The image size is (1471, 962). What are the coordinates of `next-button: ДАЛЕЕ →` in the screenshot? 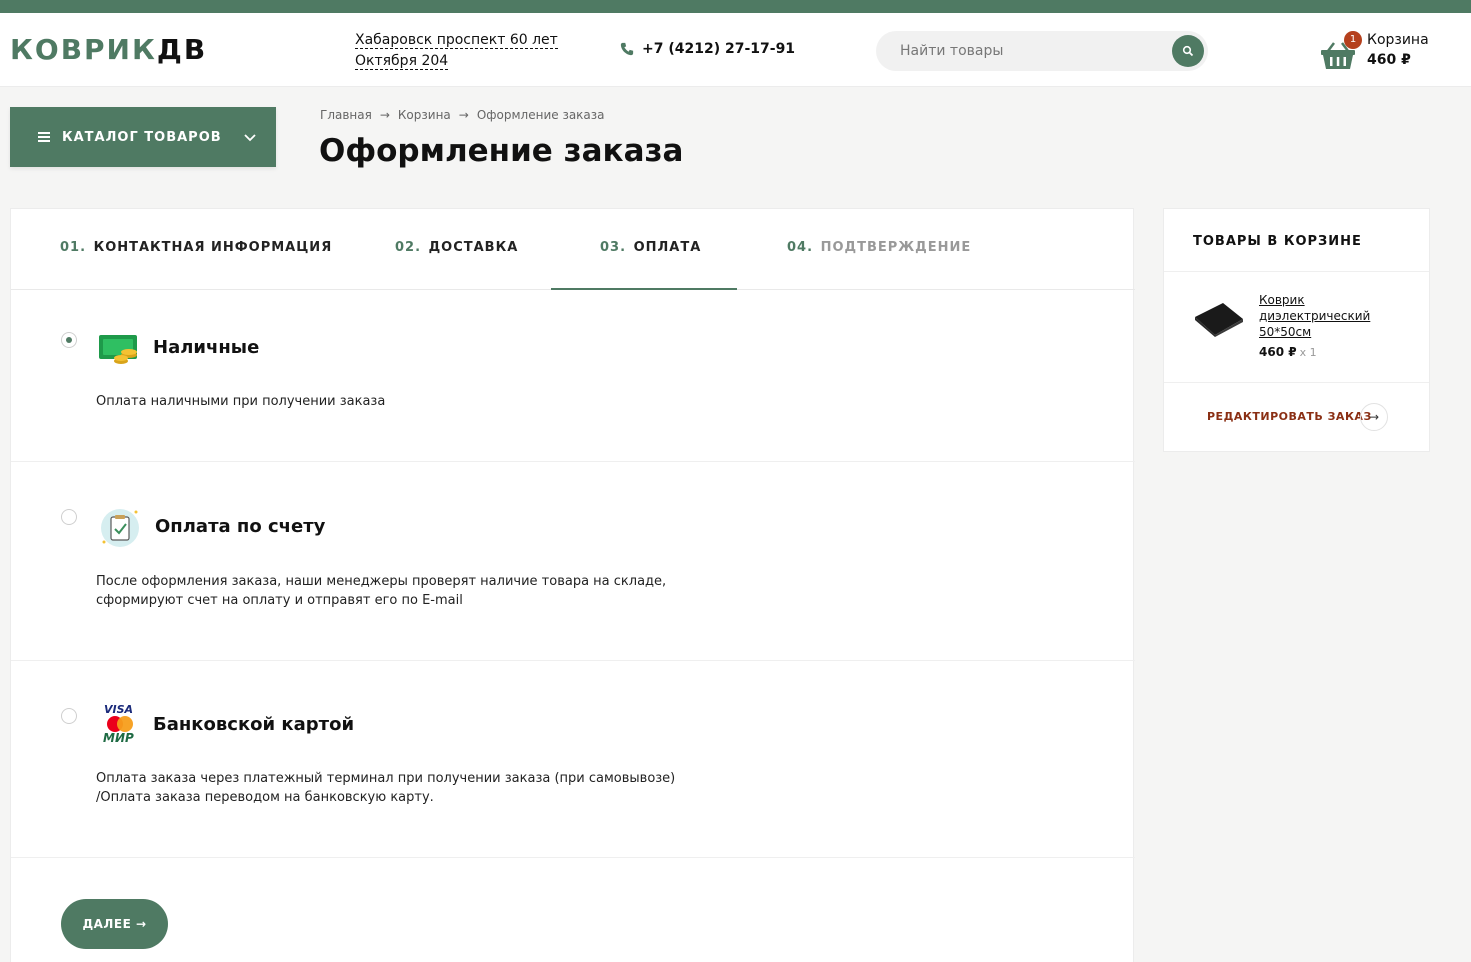 It's located at (114, 924).